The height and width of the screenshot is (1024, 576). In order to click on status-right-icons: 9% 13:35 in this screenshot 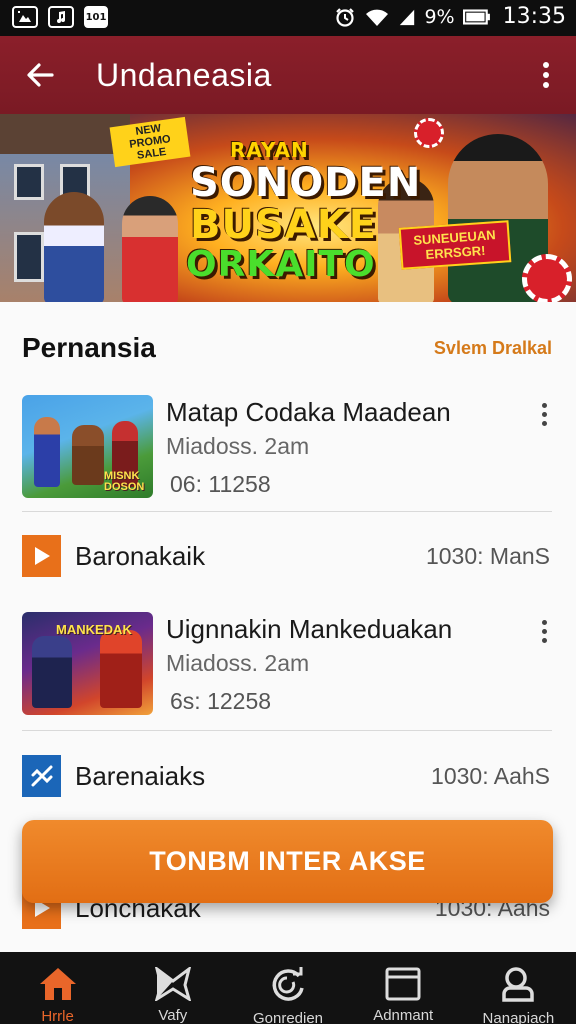, I will do `click(450, 16)`.